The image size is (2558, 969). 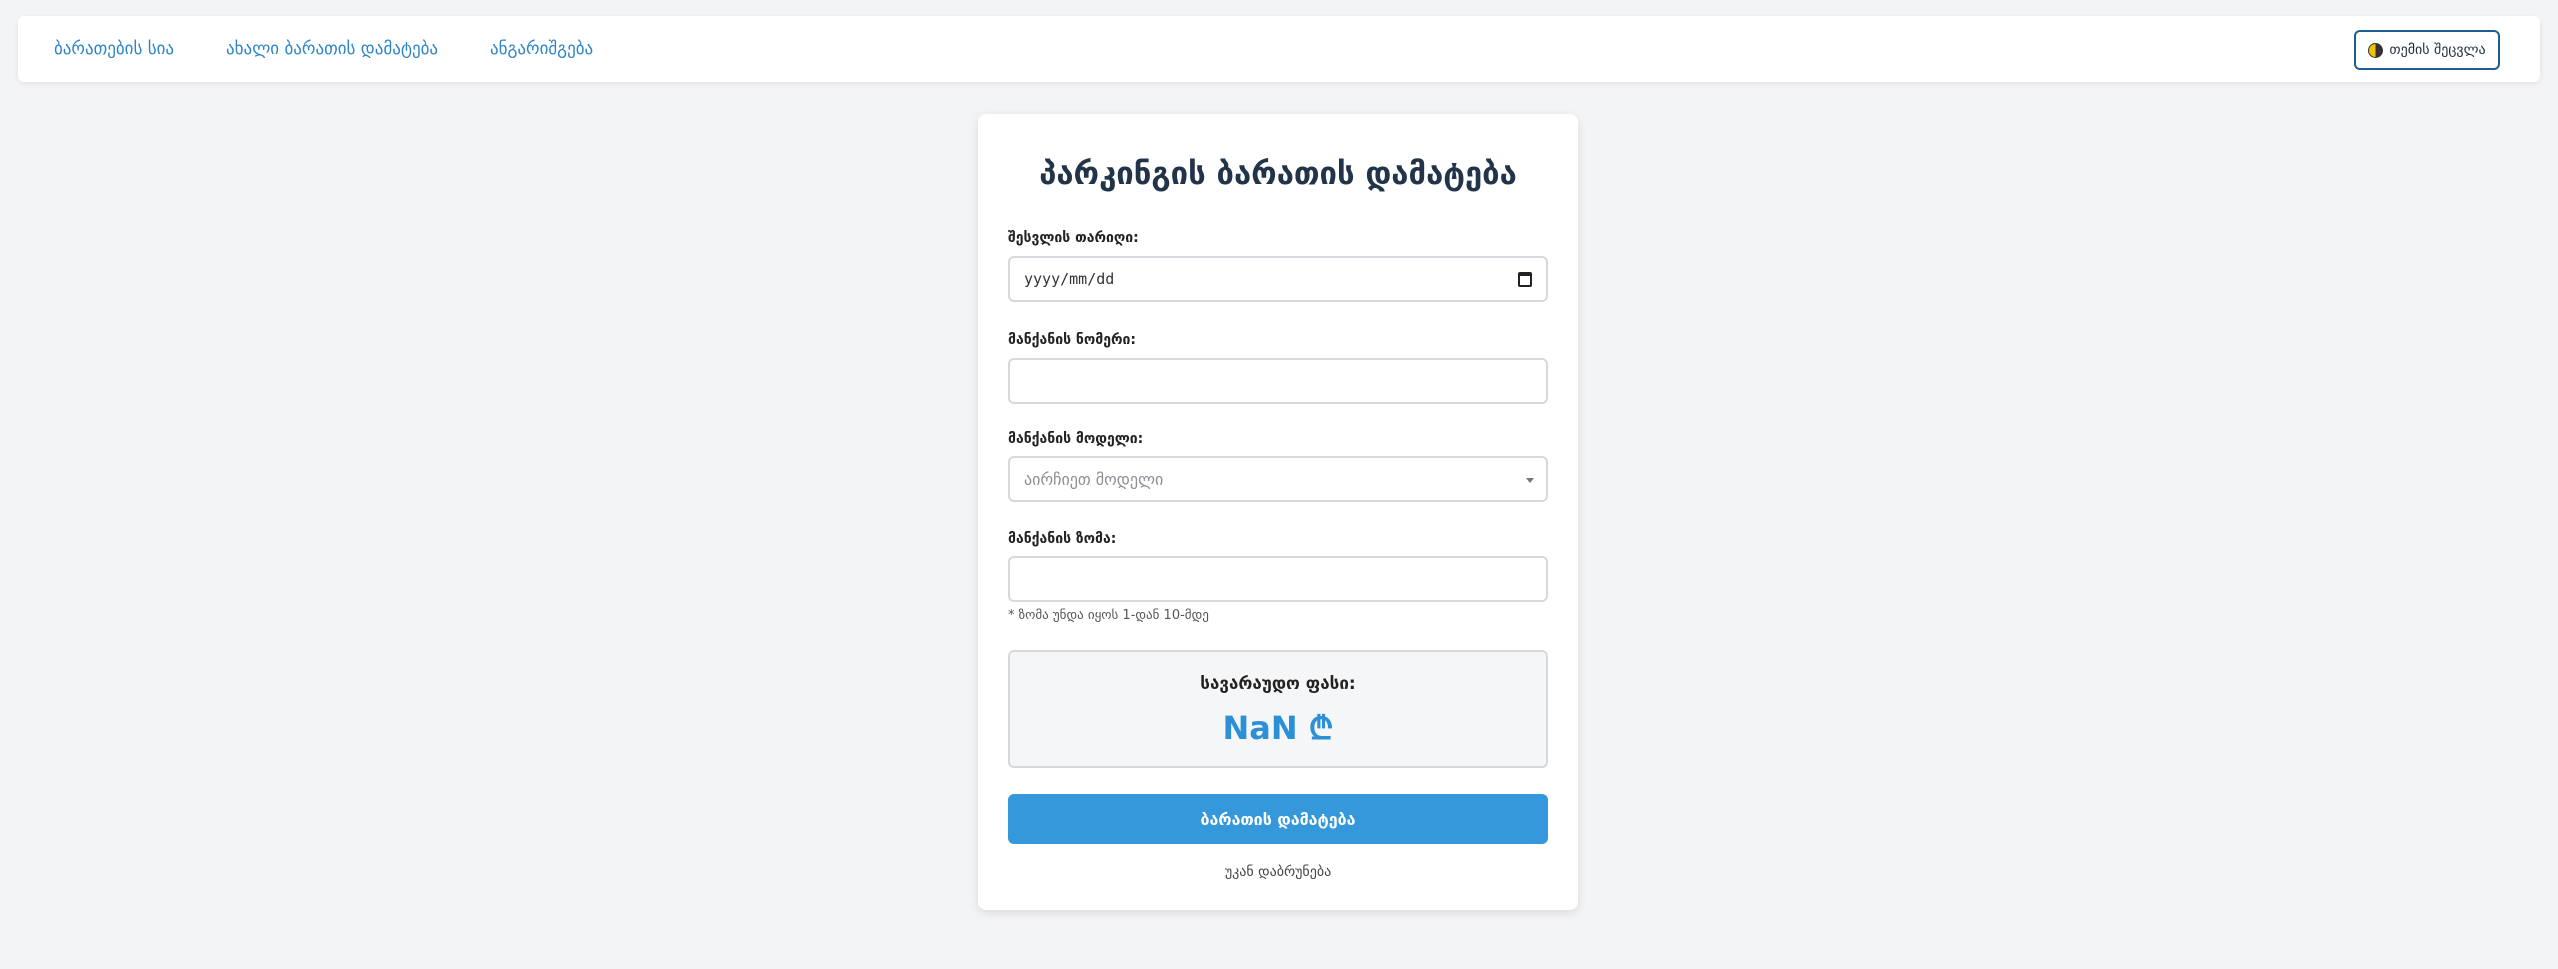 What do you see at coordinates (1278, 479) in the screenshot?
I see `car-model-select: აირჩიეთ მოდელი` at bounding box center [1278, 479].